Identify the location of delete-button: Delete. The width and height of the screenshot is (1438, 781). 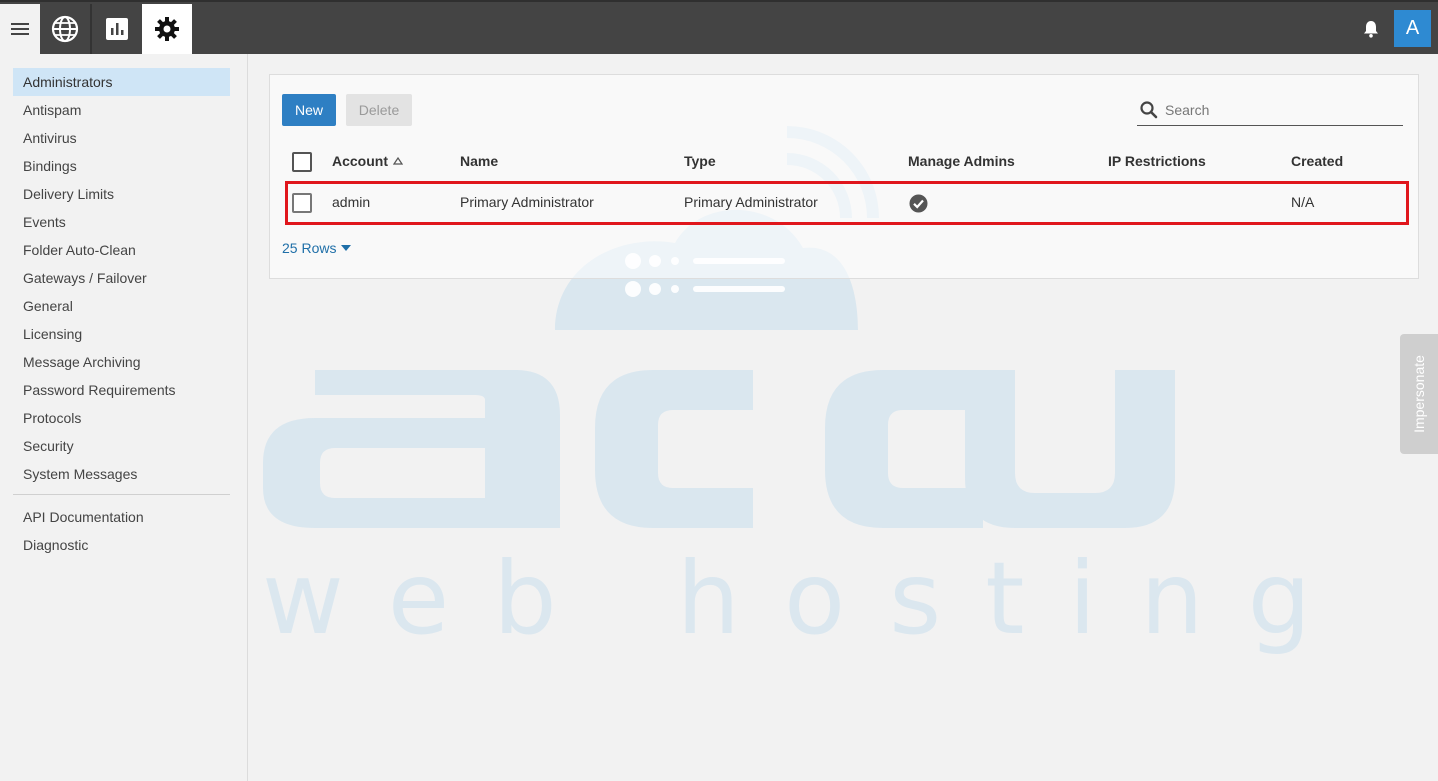
(379, 110).